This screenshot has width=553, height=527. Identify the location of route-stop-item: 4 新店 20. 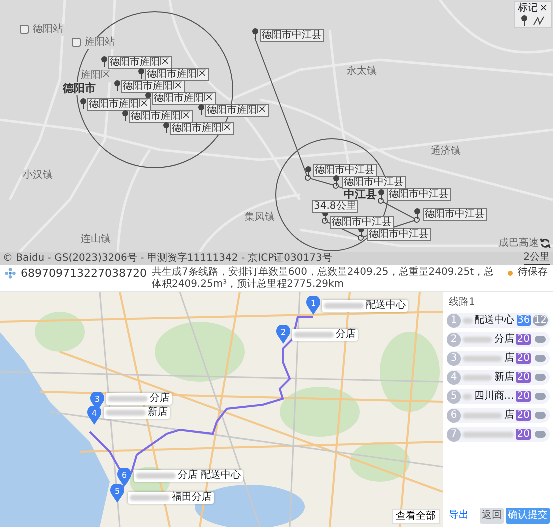
(498, 377).